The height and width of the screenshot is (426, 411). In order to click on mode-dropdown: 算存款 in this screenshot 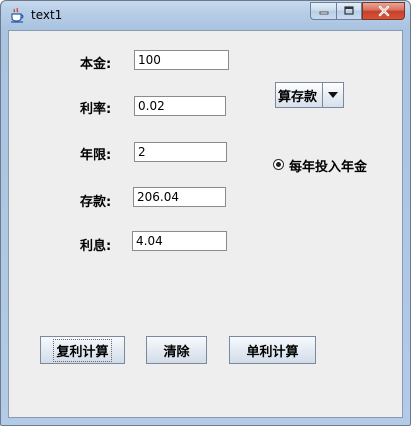, I will do `click(309, 95)`.